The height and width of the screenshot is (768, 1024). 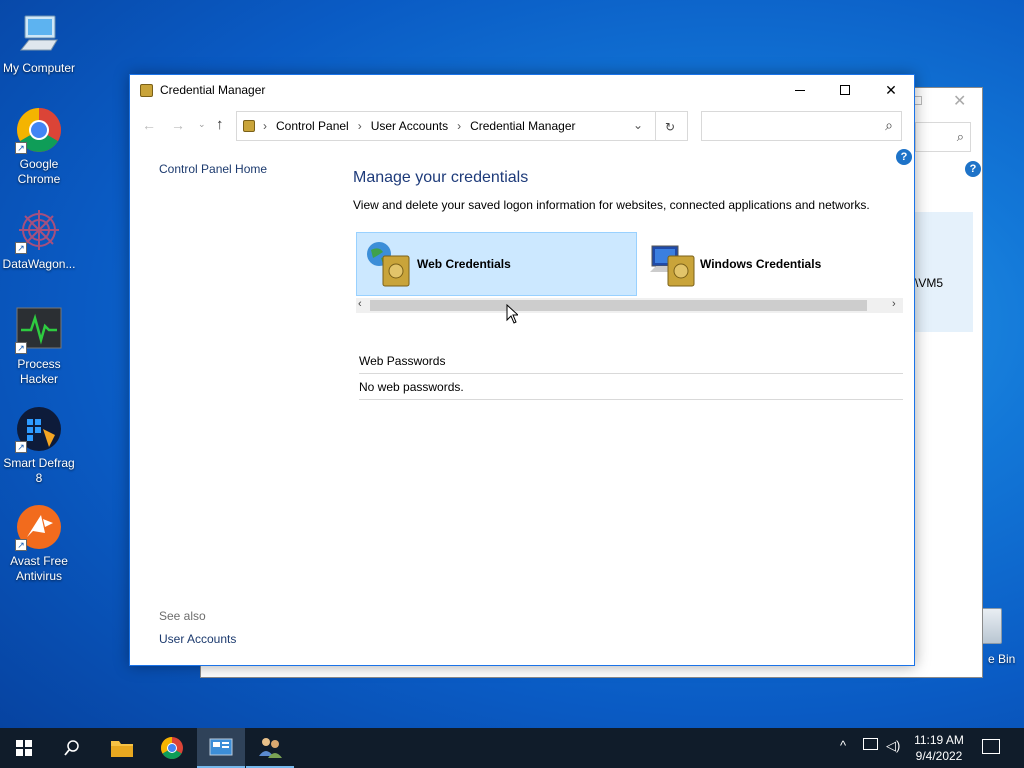 I want to click on maximize-icon, so click(x=845, y=90).